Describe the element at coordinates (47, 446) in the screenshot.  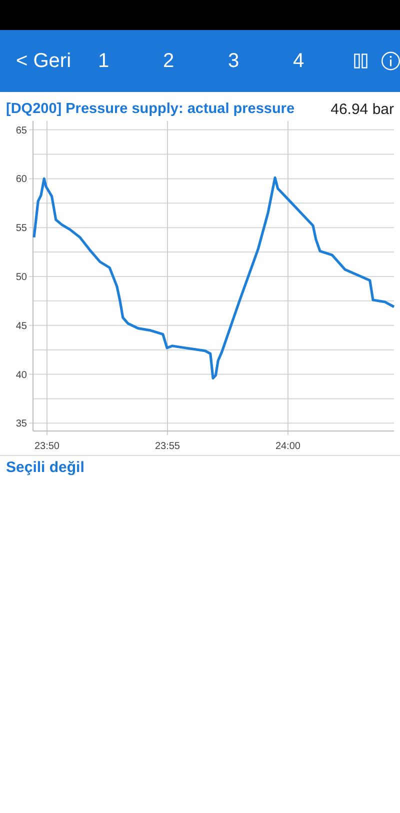
I see `x-axis-label: 23:50` at that location.